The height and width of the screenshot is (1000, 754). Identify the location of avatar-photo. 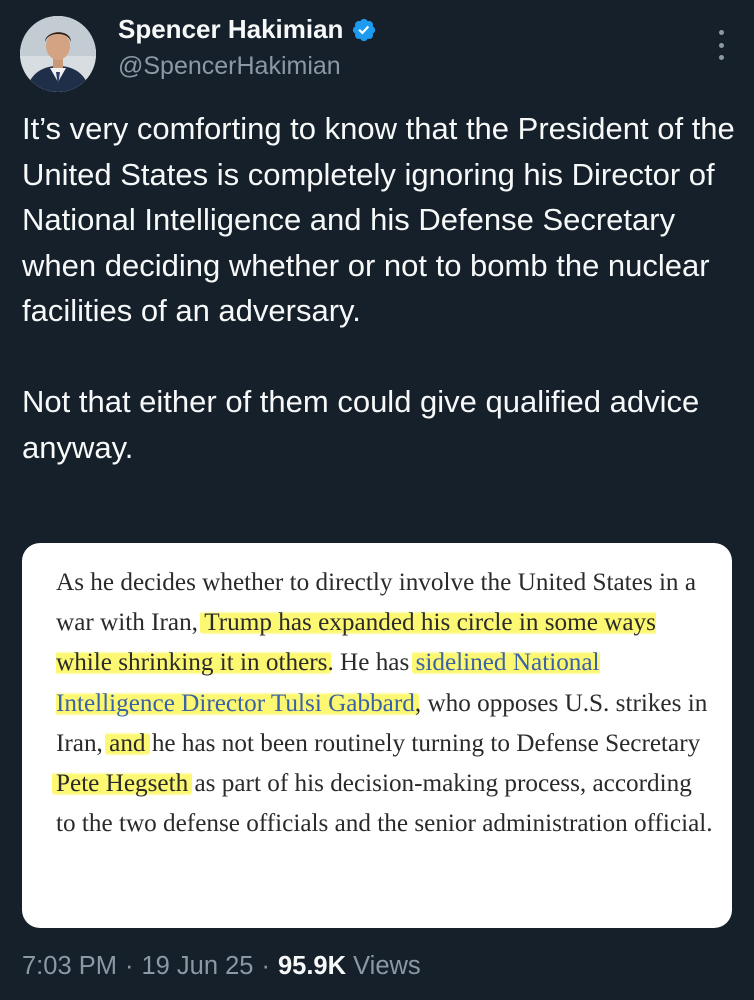
(58, 54).